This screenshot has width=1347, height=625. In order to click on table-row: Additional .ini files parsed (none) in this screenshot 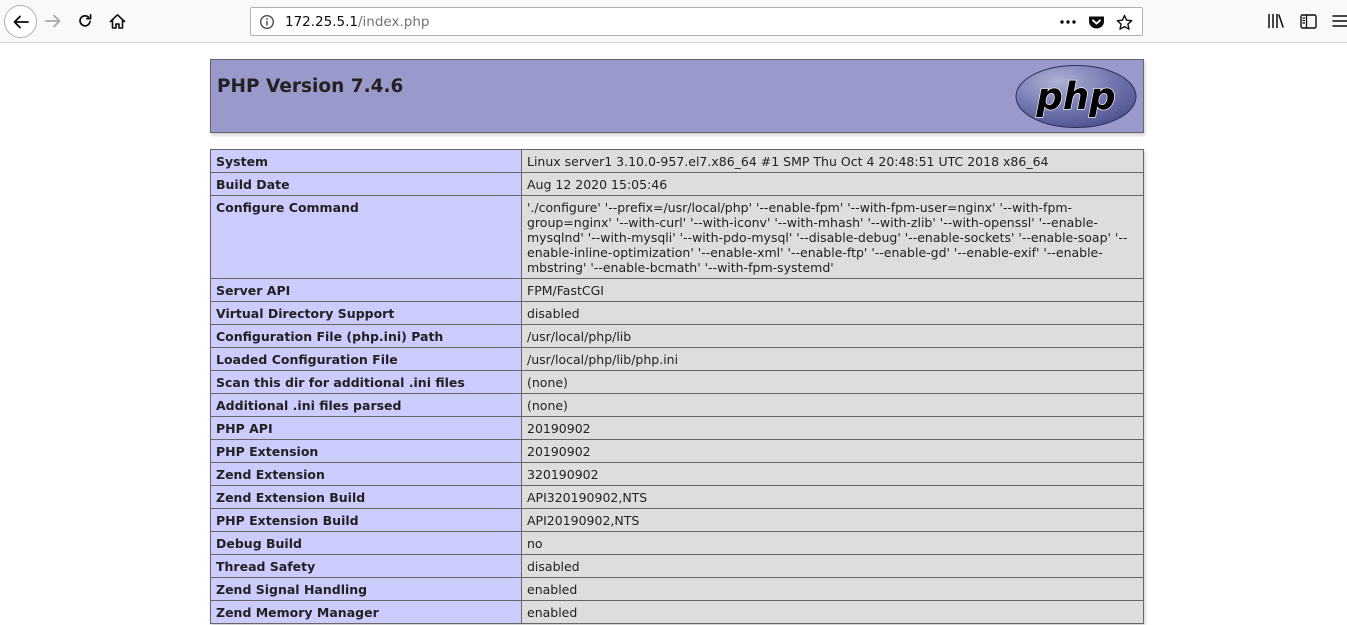, I will do `click(677, 405)`.